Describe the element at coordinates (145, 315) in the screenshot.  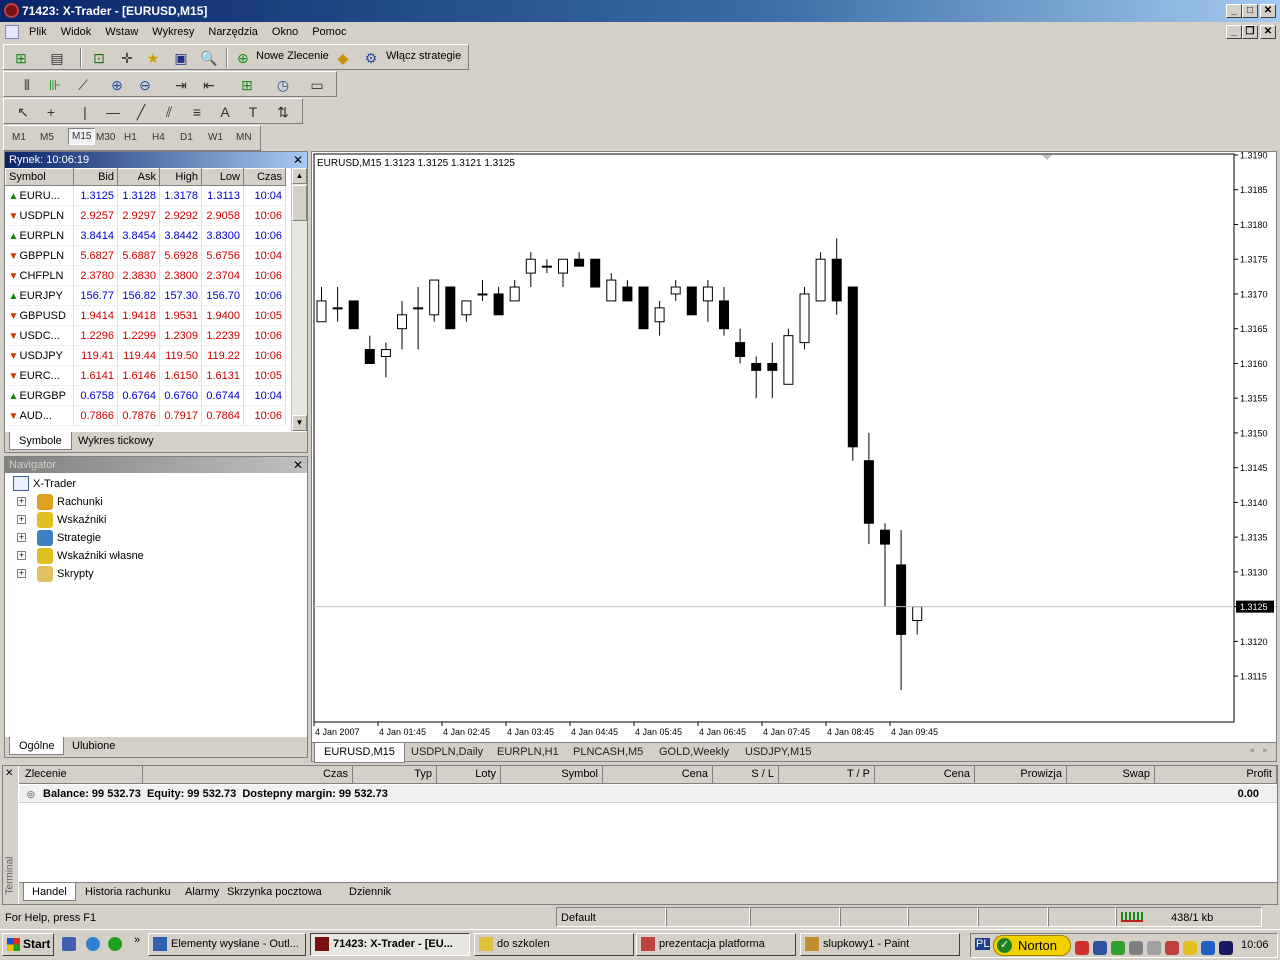
I see `market-row: ▼GBPUSD 1.9414 1.9418 1.9531 1.9400 10:05` at that location.